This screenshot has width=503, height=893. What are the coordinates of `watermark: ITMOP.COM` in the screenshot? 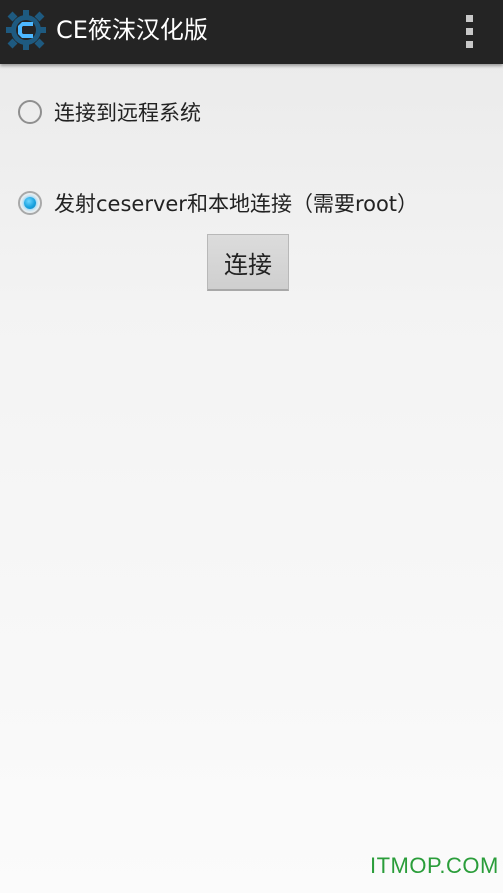 It's located at (434, 865).